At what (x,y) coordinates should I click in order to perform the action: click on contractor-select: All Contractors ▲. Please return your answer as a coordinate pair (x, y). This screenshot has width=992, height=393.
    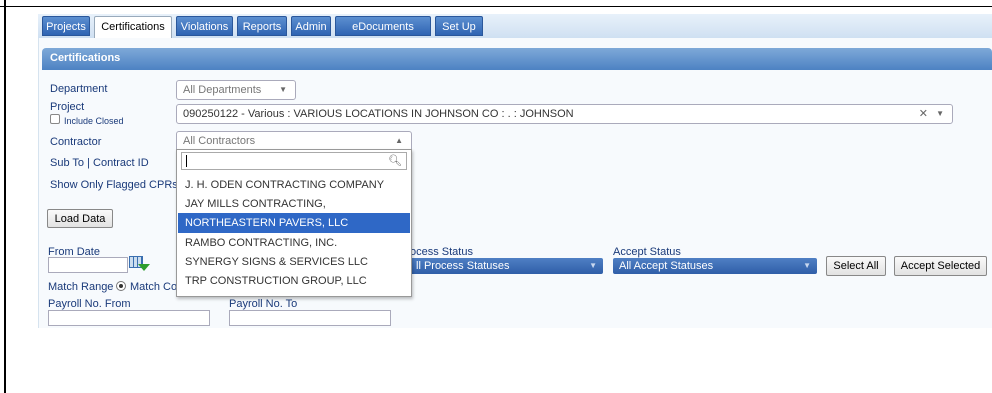
    Looking at the image, I should click on (294, 141).